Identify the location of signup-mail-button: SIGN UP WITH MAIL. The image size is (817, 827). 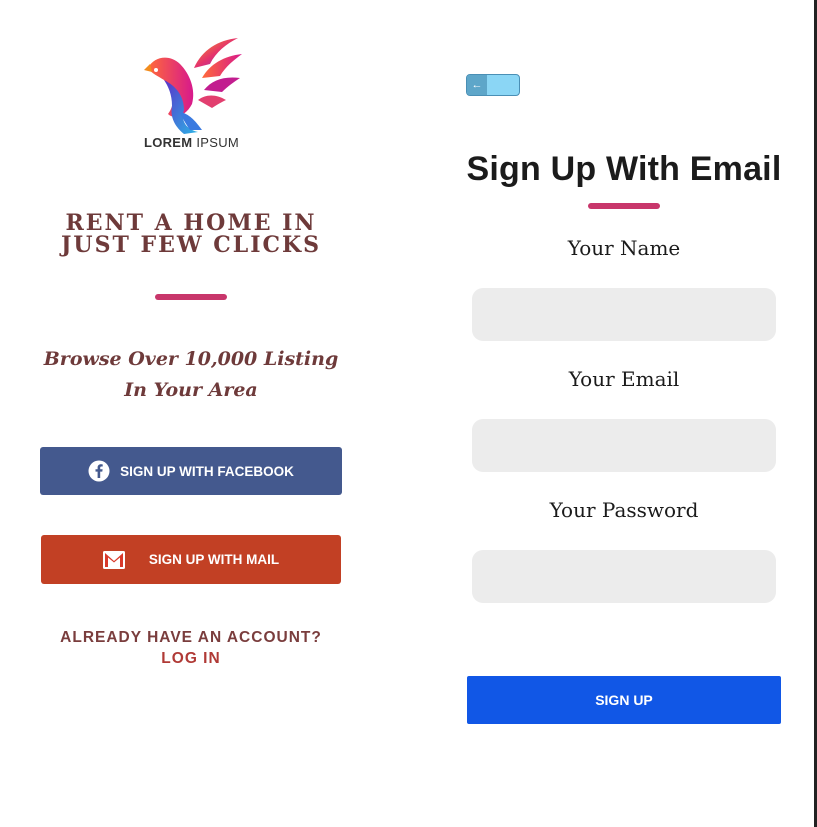
(191, 559).